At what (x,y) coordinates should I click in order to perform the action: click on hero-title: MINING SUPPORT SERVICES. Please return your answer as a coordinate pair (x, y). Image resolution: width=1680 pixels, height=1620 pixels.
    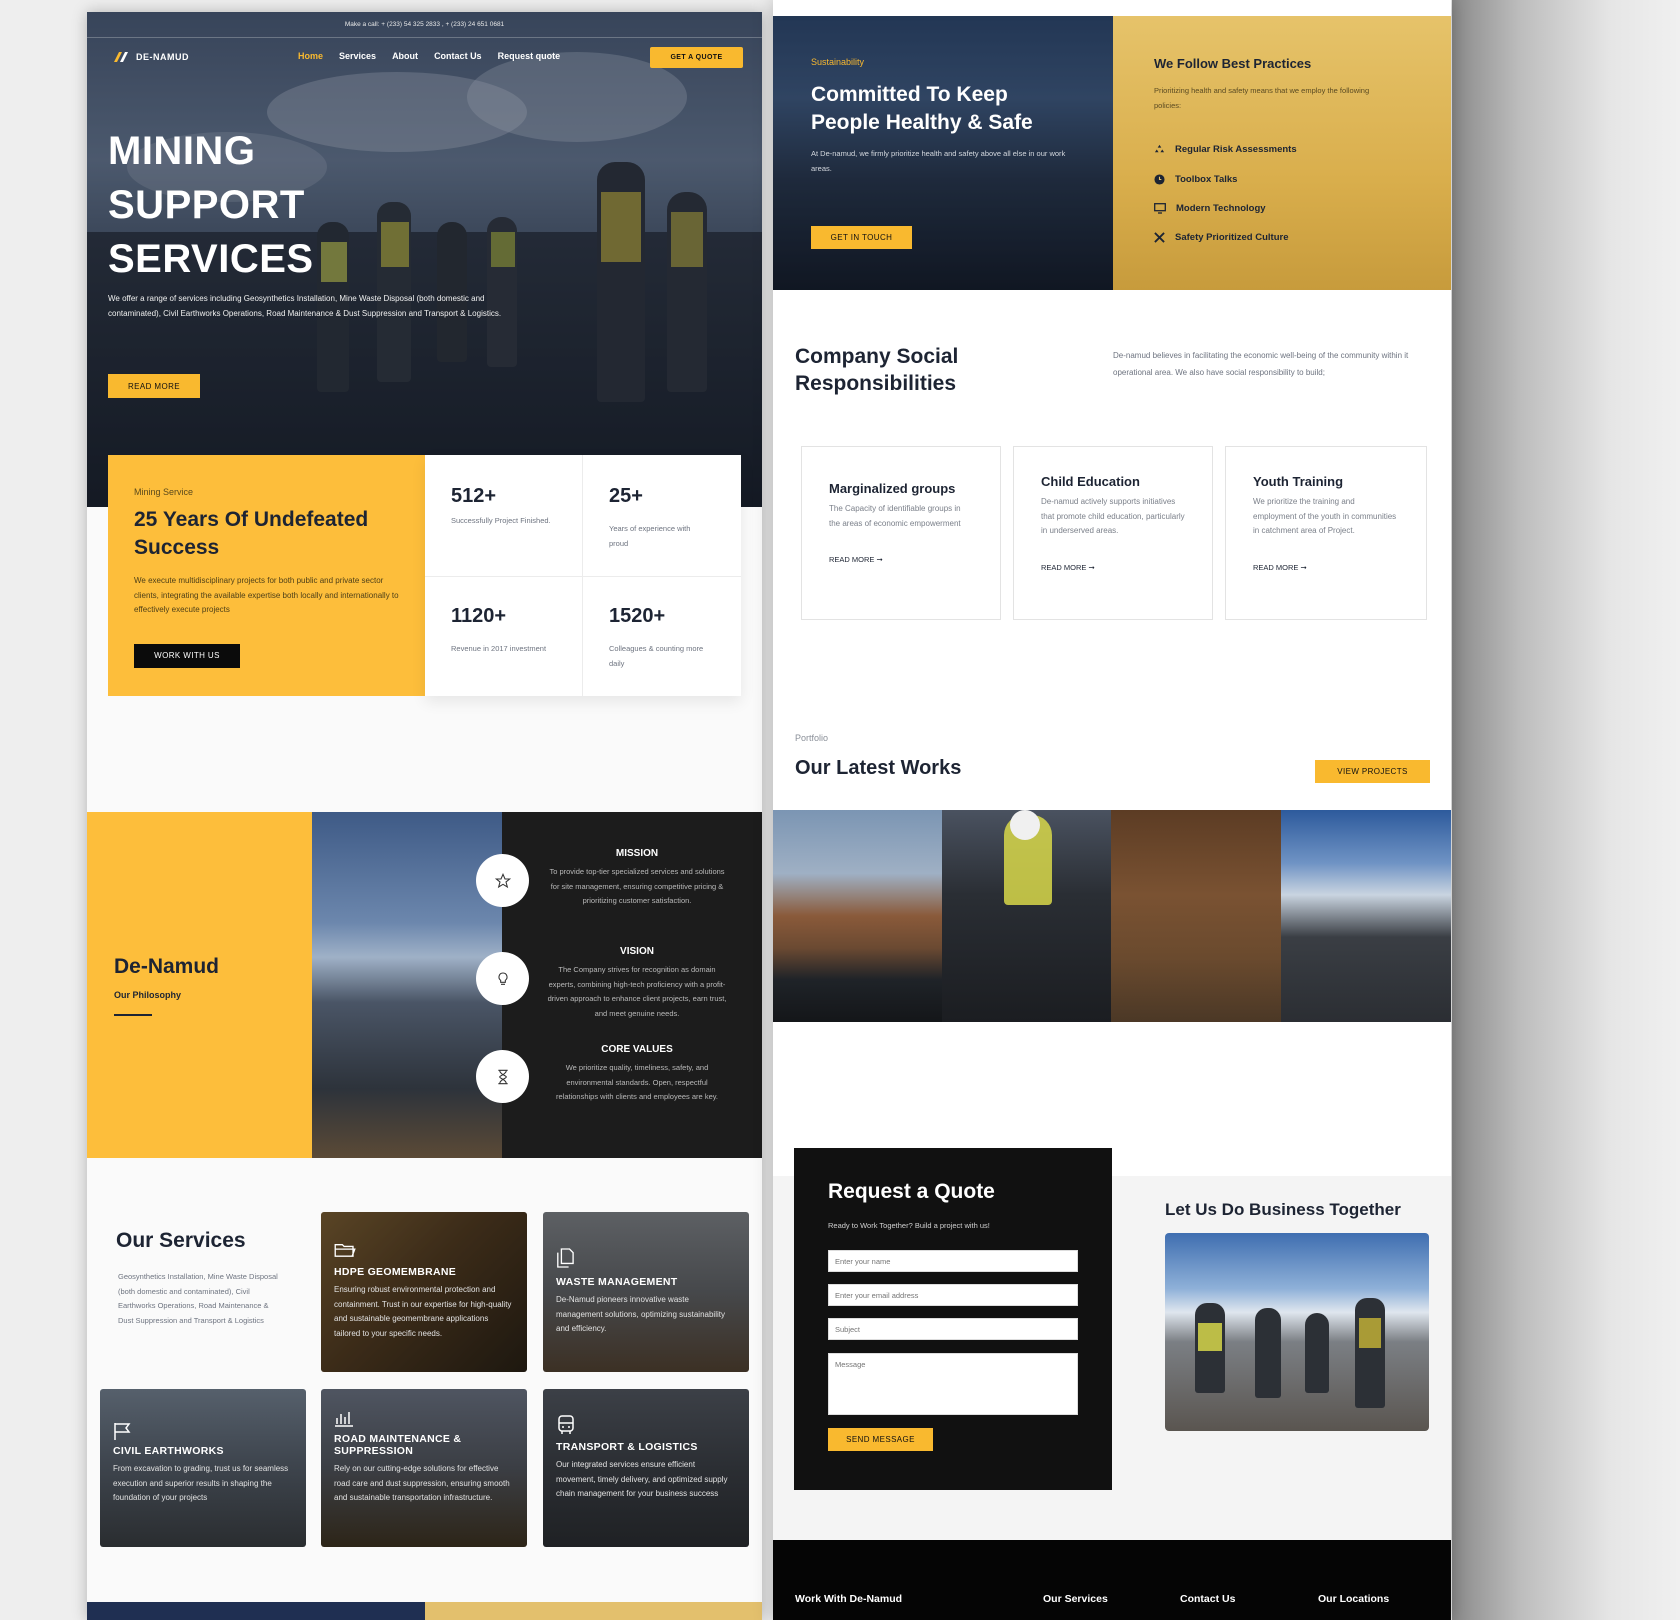
    Looking at the image, I should click on (211, 205).